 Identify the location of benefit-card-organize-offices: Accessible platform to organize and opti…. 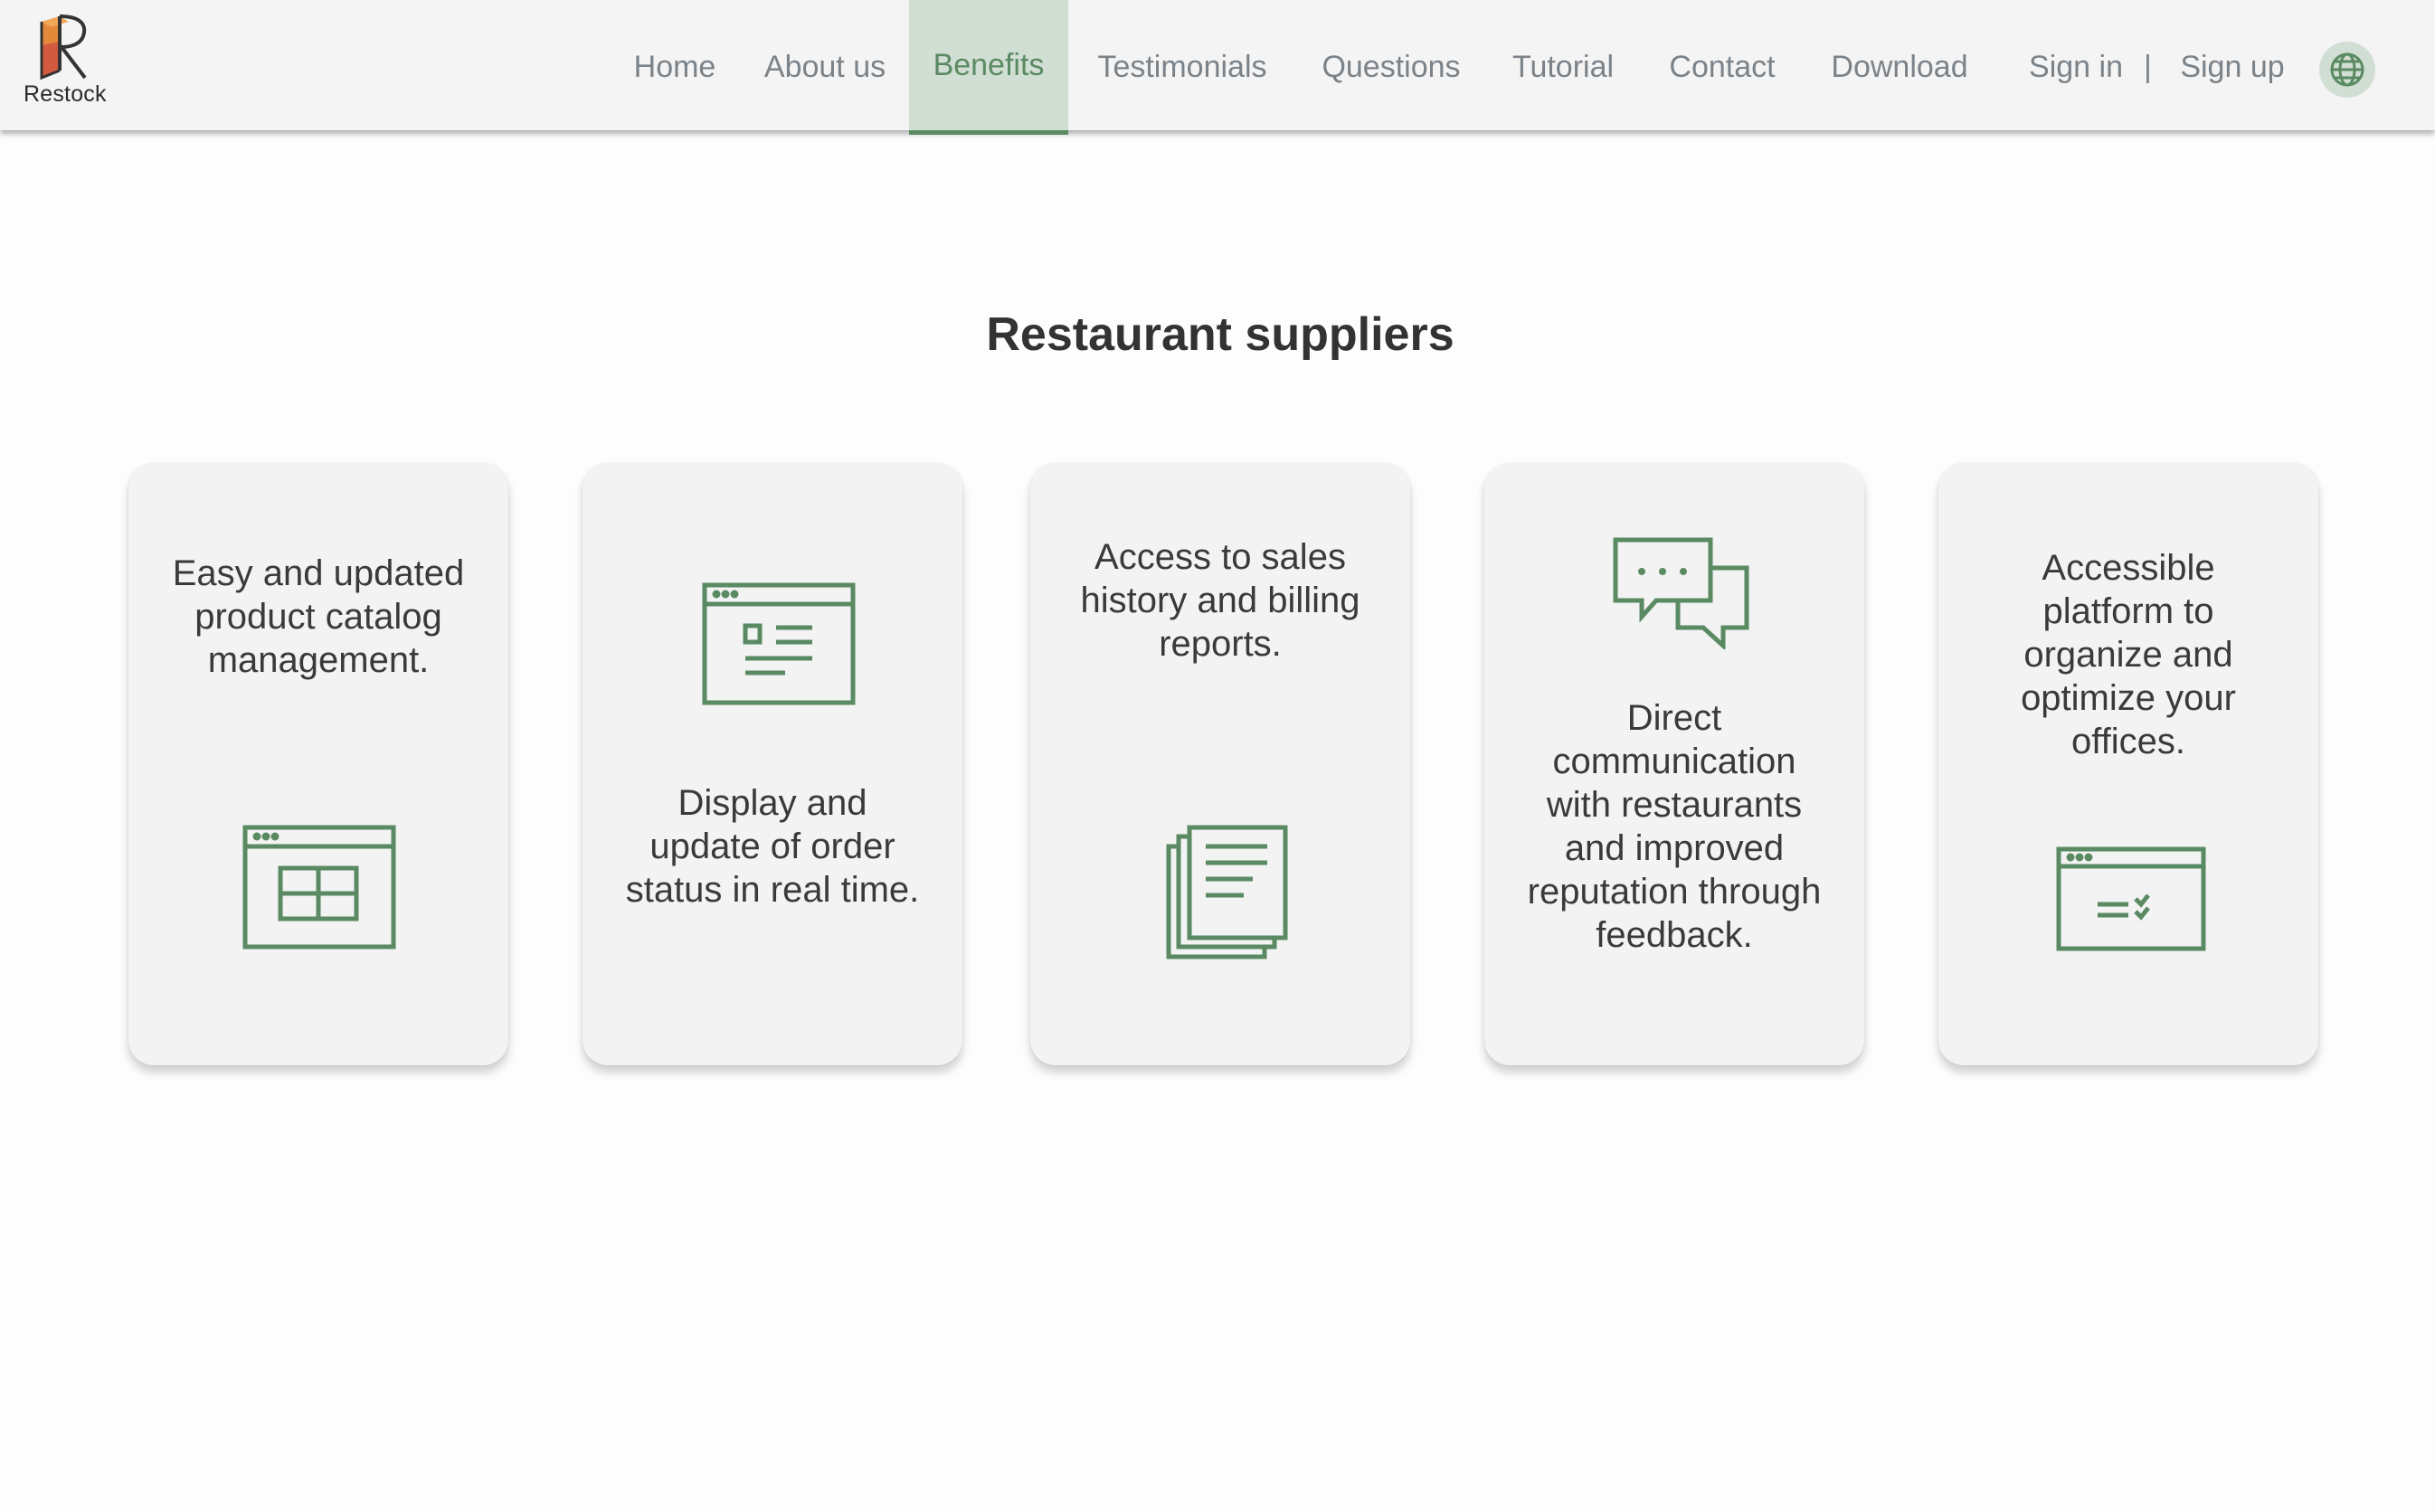
(2128, 764).